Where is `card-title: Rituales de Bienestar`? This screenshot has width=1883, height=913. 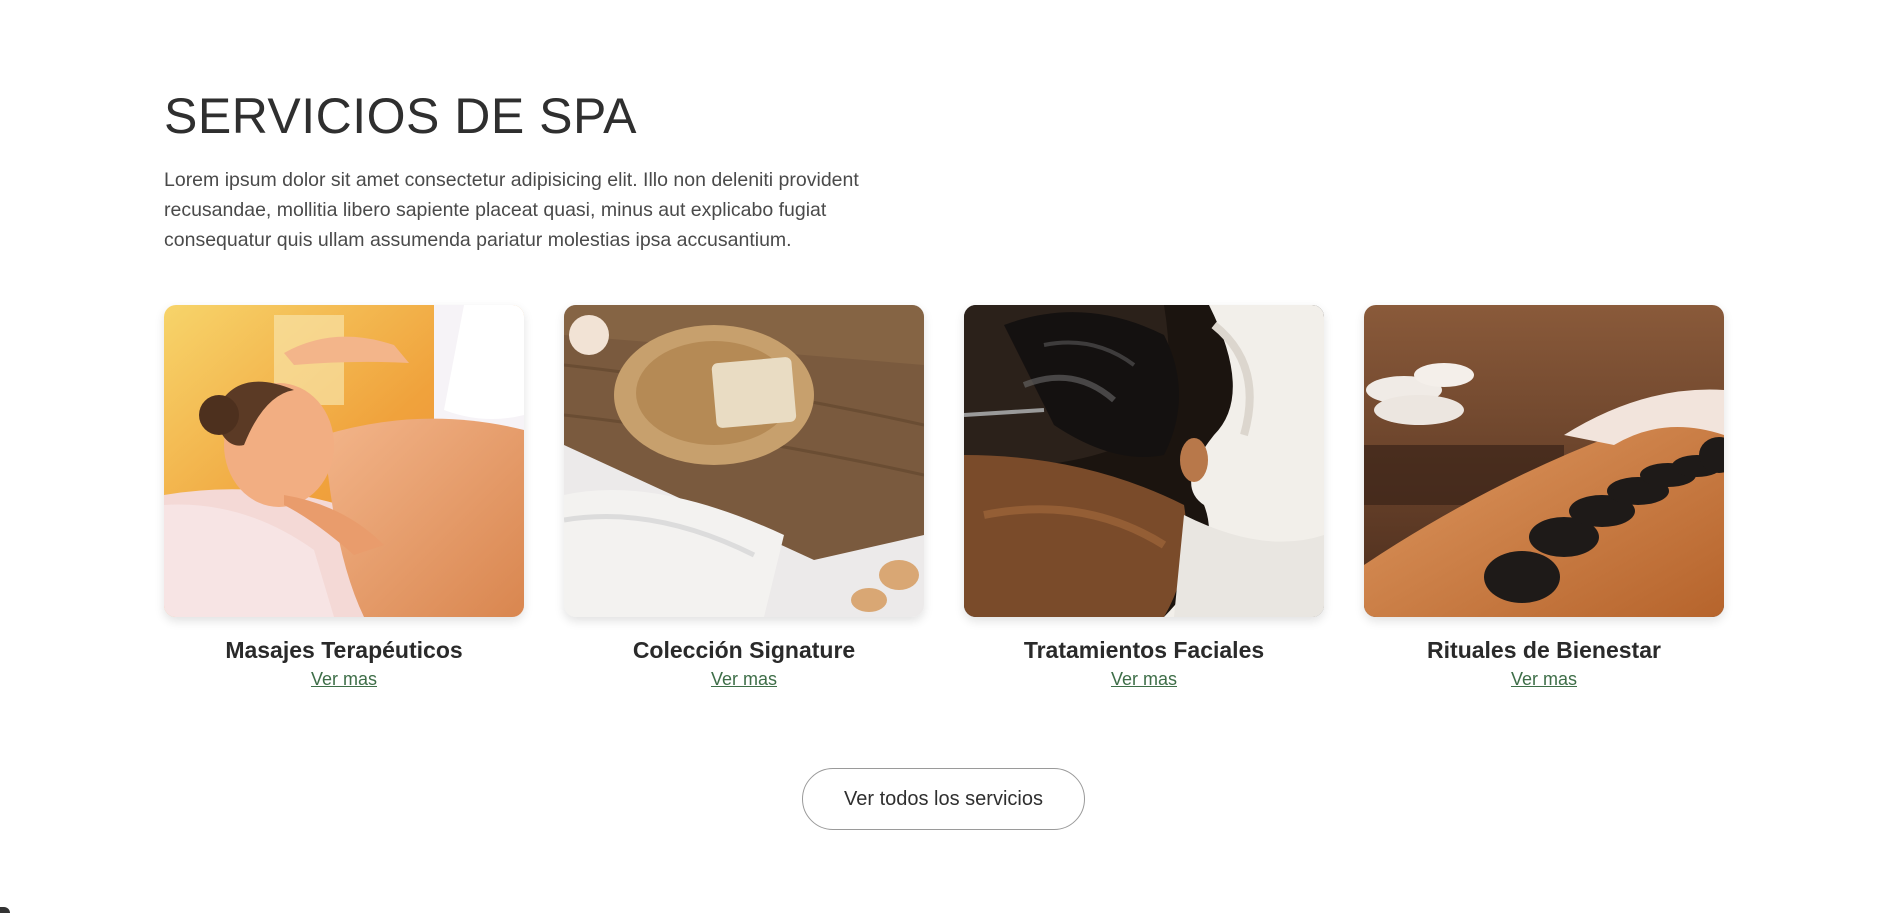
card-title: Rituales de Bienestar is located at coordinates (1544, 650).